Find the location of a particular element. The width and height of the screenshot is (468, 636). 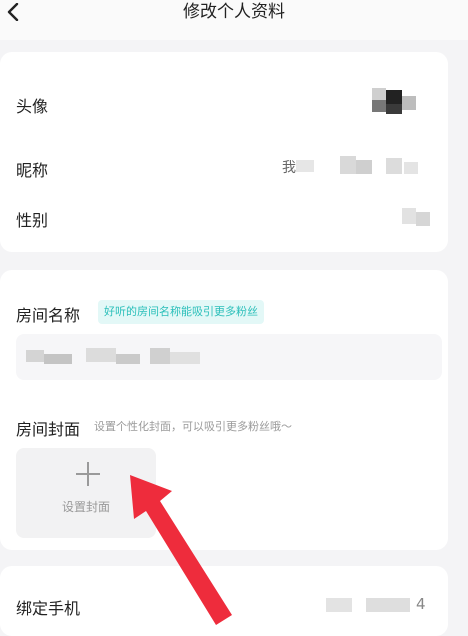

nickname-mosaic is located at coordinates (366, 167).